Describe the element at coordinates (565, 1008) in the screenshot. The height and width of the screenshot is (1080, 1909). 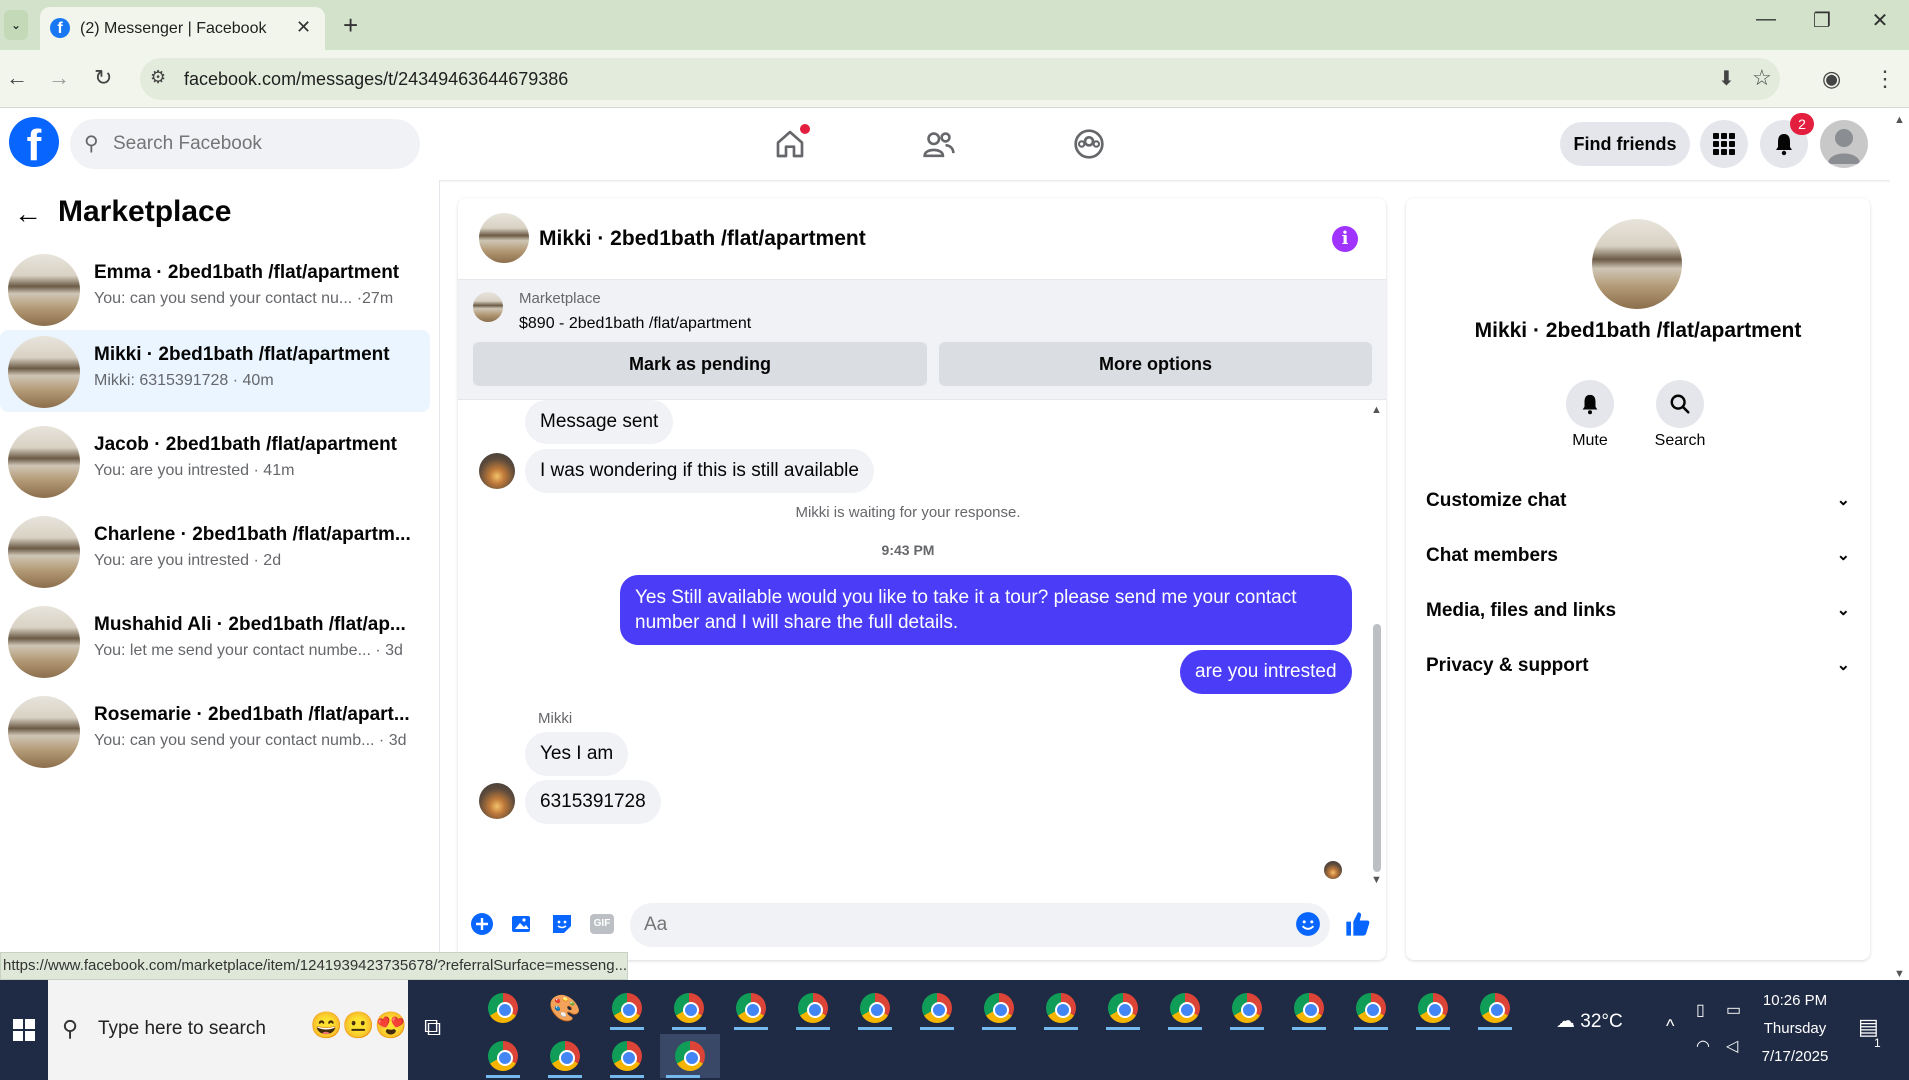
I see `paint-app-icon: 🎨` at that location.